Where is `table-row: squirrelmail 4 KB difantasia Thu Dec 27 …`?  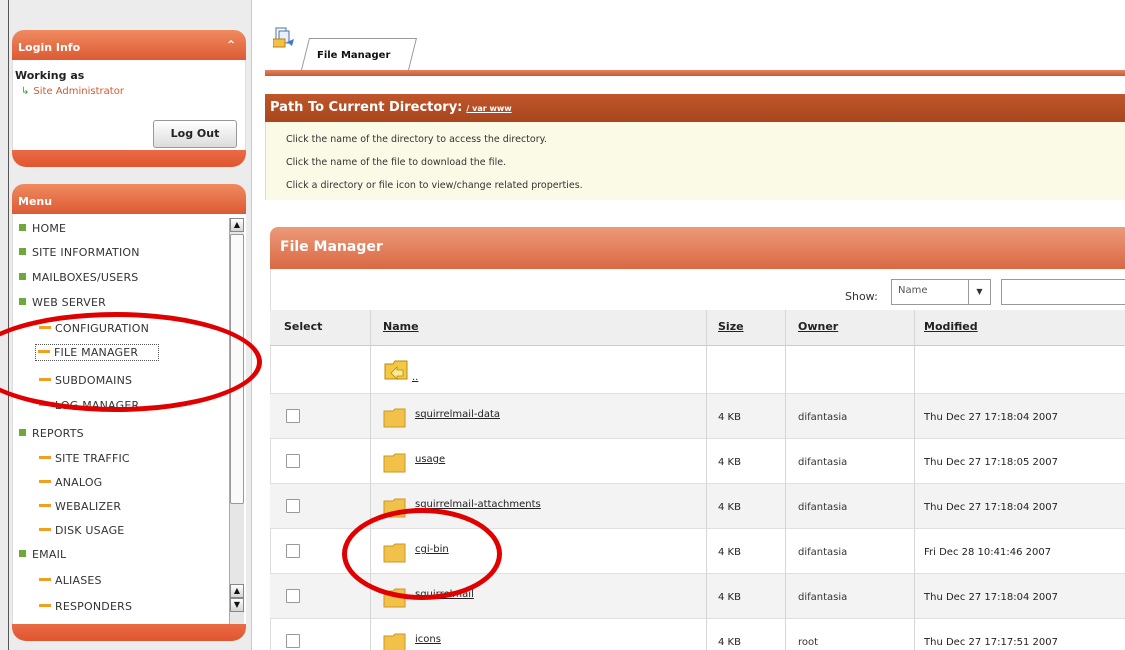
table-row: squirrelmail 4 KB difantasia Thu Dec 27 … is located at coordinates (697, 596).